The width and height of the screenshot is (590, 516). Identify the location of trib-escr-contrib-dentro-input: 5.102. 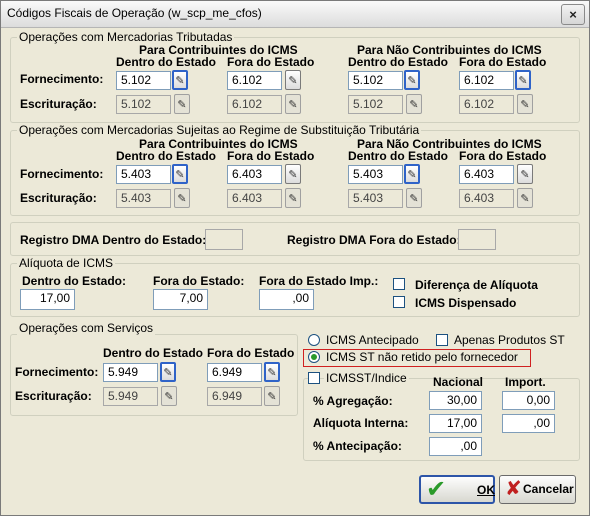
(143, 104).